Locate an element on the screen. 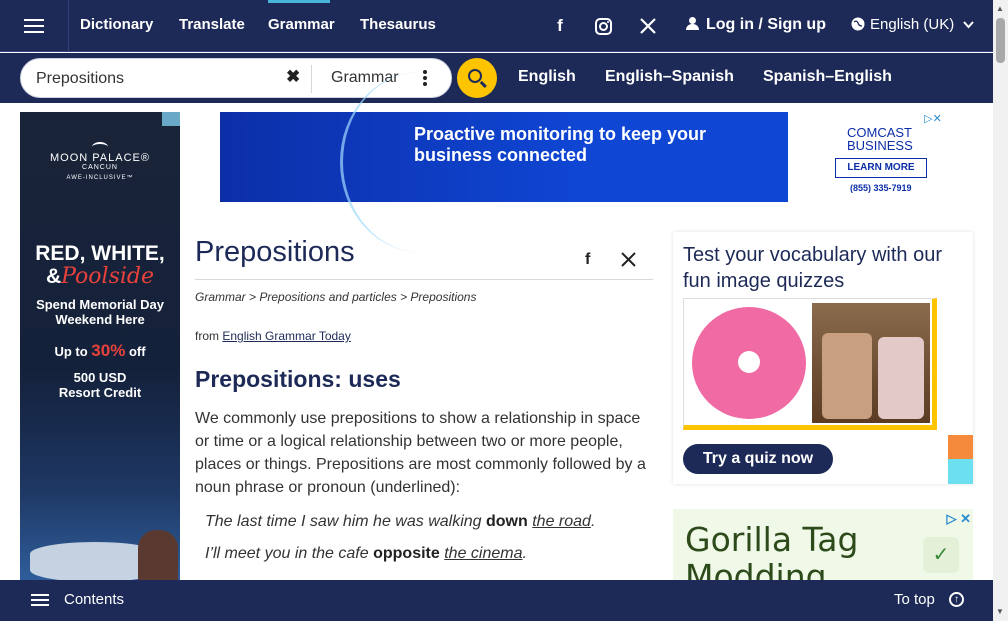  login-link: Log in / Sign up is located at coordinates (756, 26).